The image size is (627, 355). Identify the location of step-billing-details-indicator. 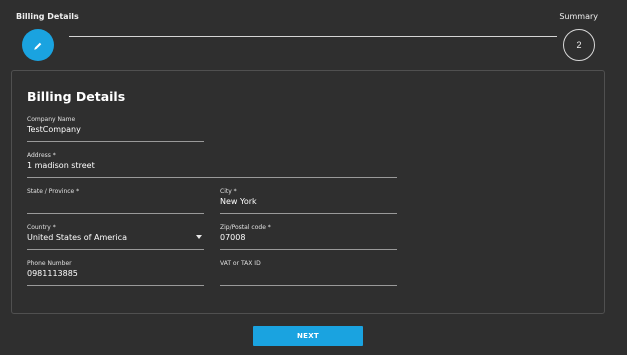
(38, 45).